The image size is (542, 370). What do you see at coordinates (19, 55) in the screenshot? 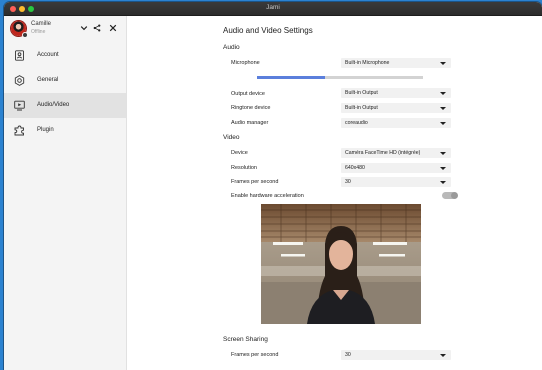
I see `account-icon` at bounding box center [19, 55].